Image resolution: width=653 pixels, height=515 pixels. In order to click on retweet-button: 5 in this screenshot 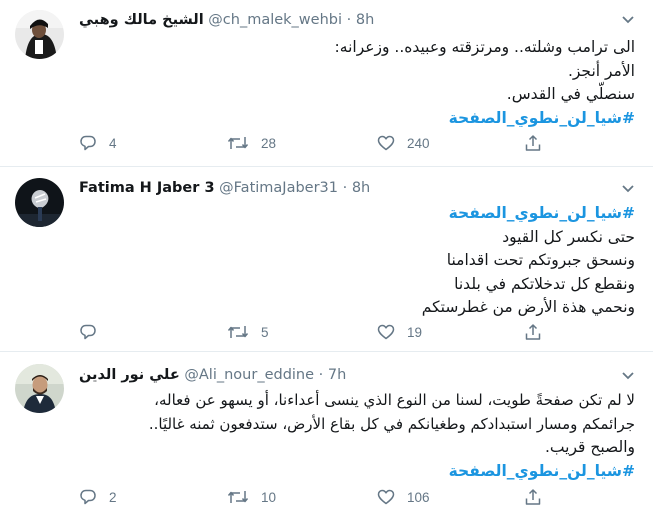, I will do `click(248, 332)`.